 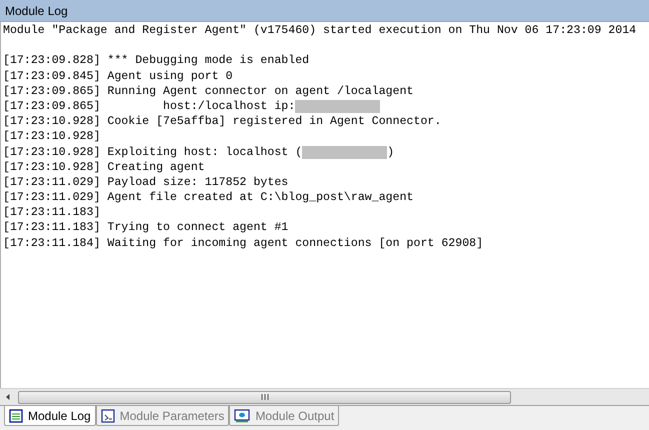 I want to click on log-header: Module "Package and Register Agent" (v175460) started execution on Thu Nov 06 17:23:09 2014, so click(x=319, y=30).